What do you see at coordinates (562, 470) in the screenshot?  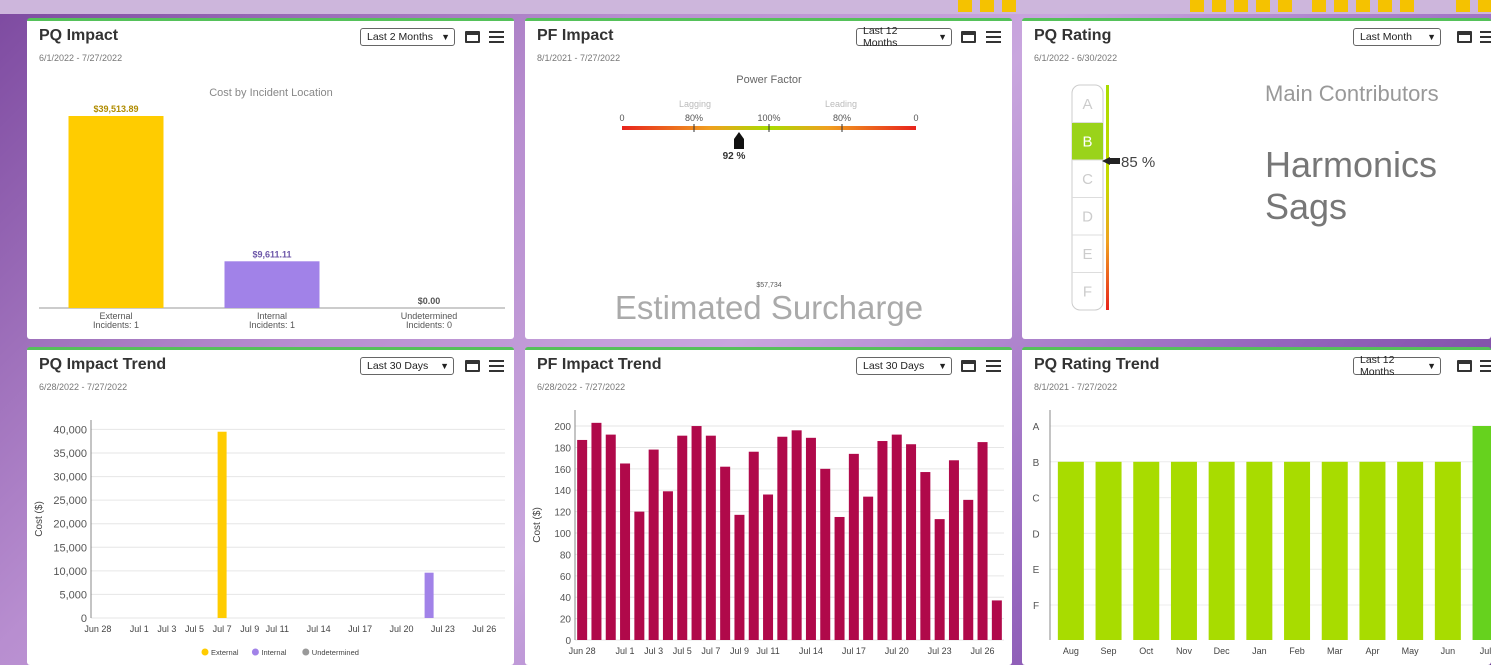 I see `y-tick-label: 160` at bounding box center [562, 470].